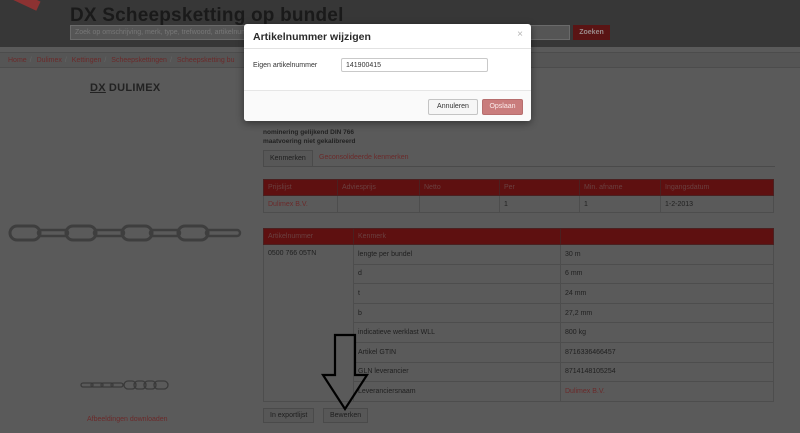  Describe the element at coordinates (539, 187) in the screenshot. I see `column-header: Per` at that location.